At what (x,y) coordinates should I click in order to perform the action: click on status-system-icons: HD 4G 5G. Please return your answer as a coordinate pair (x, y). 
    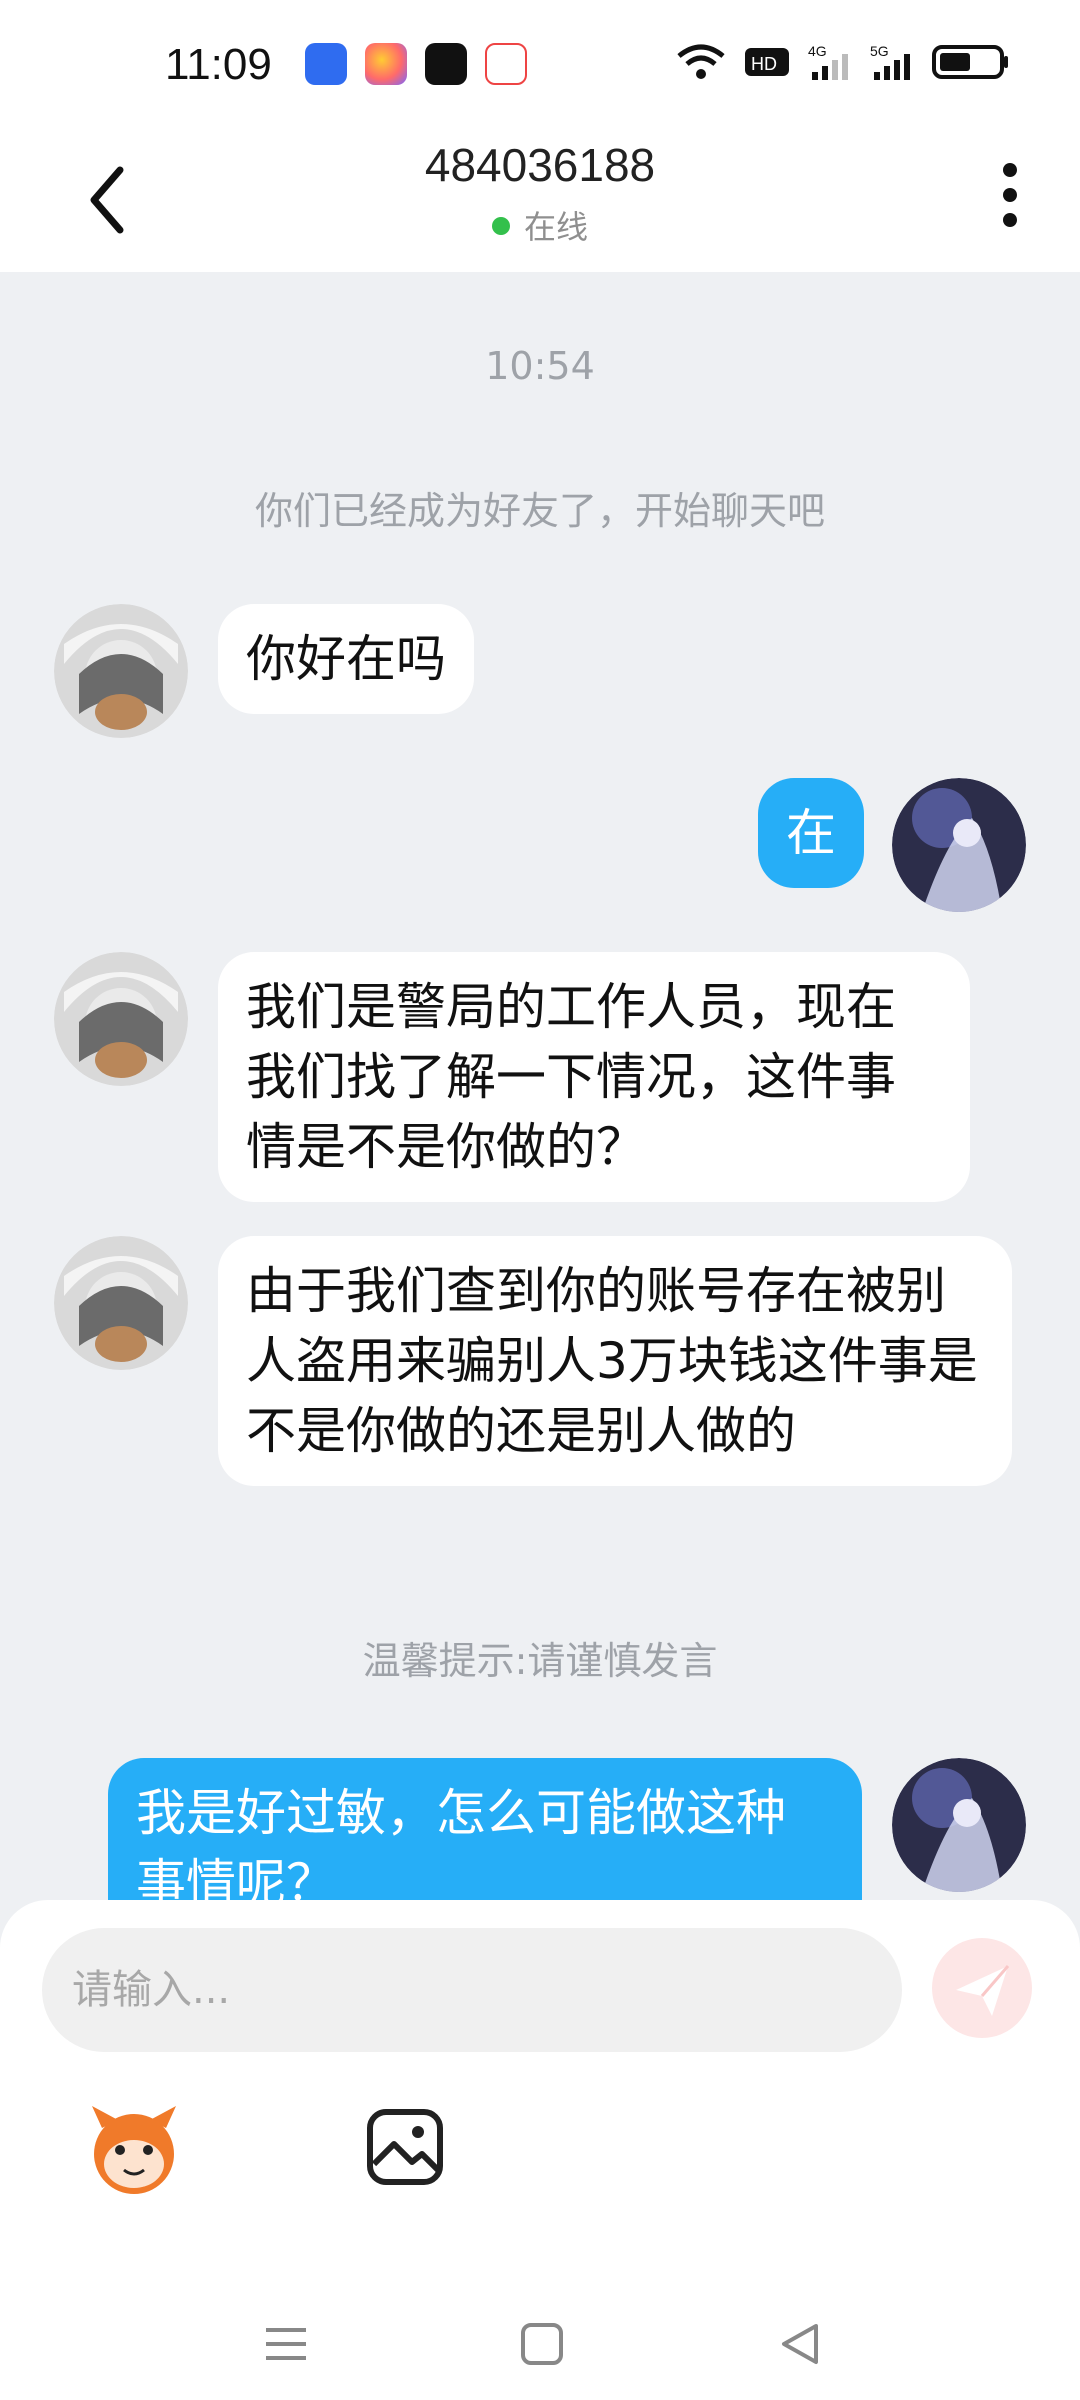
    Looking at the image, I should click on (843, 62).